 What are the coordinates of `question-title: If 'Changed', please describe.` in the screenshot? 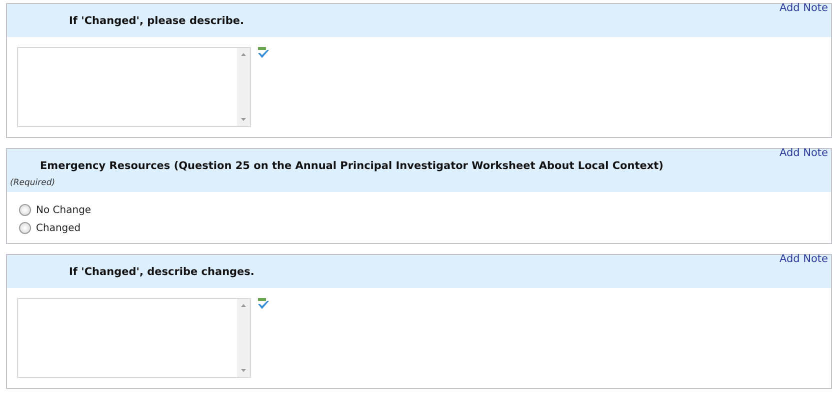 It's located at (156, 20).